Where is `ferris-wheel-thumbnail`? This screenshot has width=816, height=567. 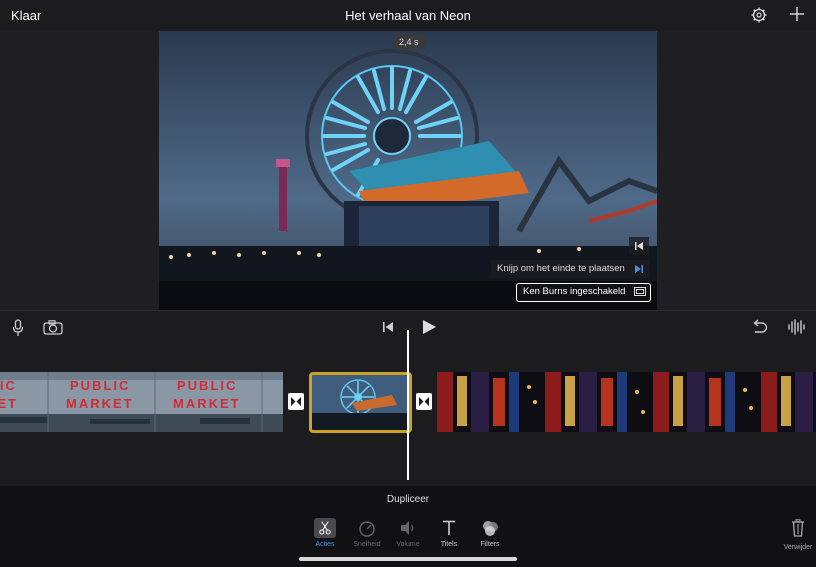
ferris-wheel-thumbnail is located at coordinates (360, 402).